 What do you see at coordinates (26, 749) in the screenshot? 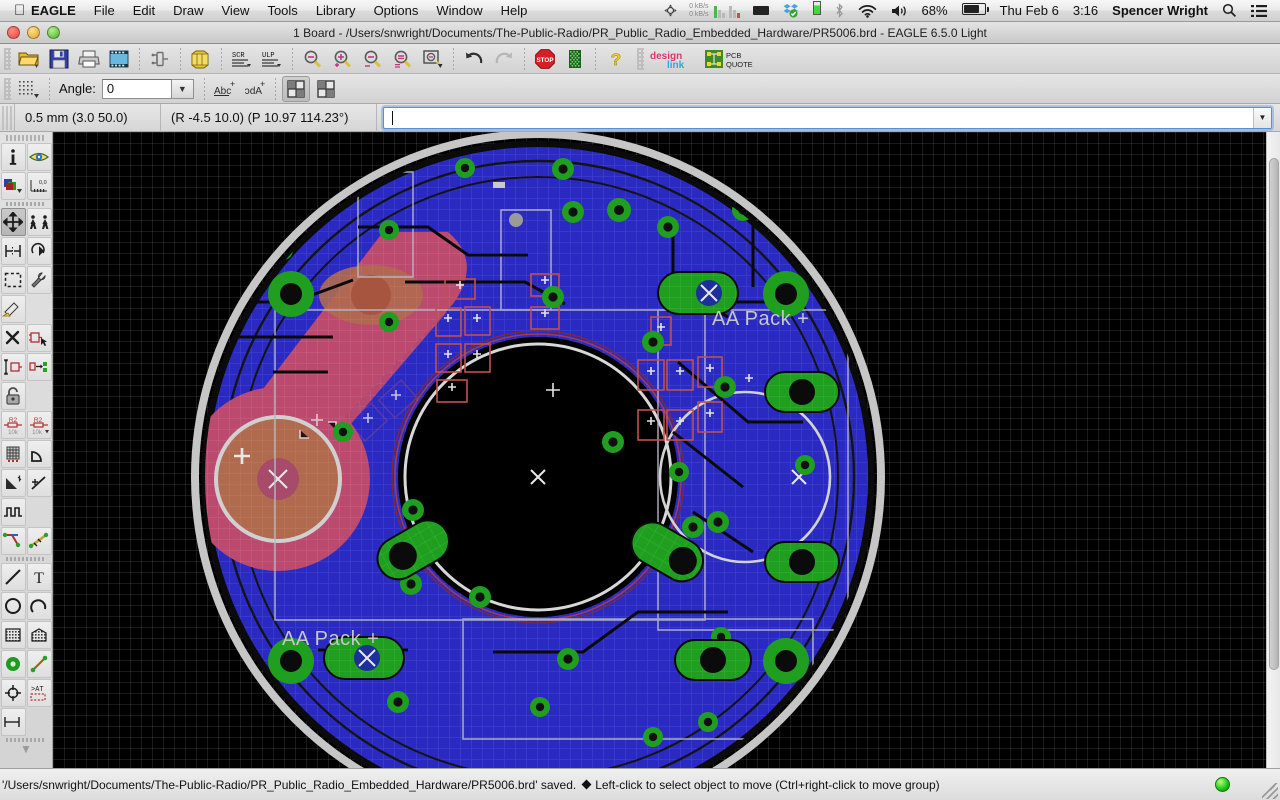
I see `chevron-double-down-icon: ▼` at bounding box center [26, 749].